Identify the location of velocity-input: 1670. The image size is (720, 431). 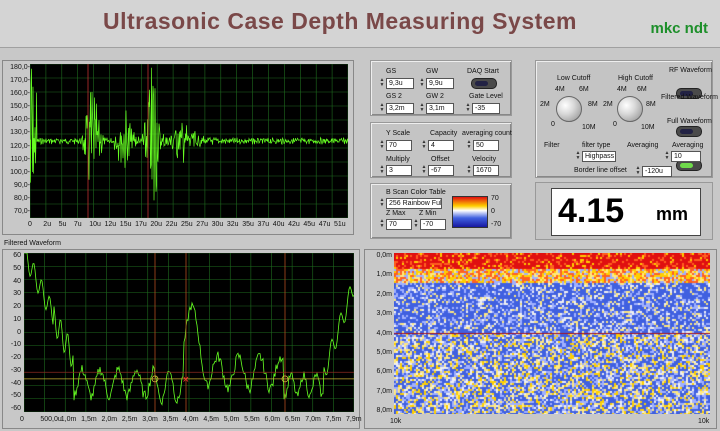
(486, 170).